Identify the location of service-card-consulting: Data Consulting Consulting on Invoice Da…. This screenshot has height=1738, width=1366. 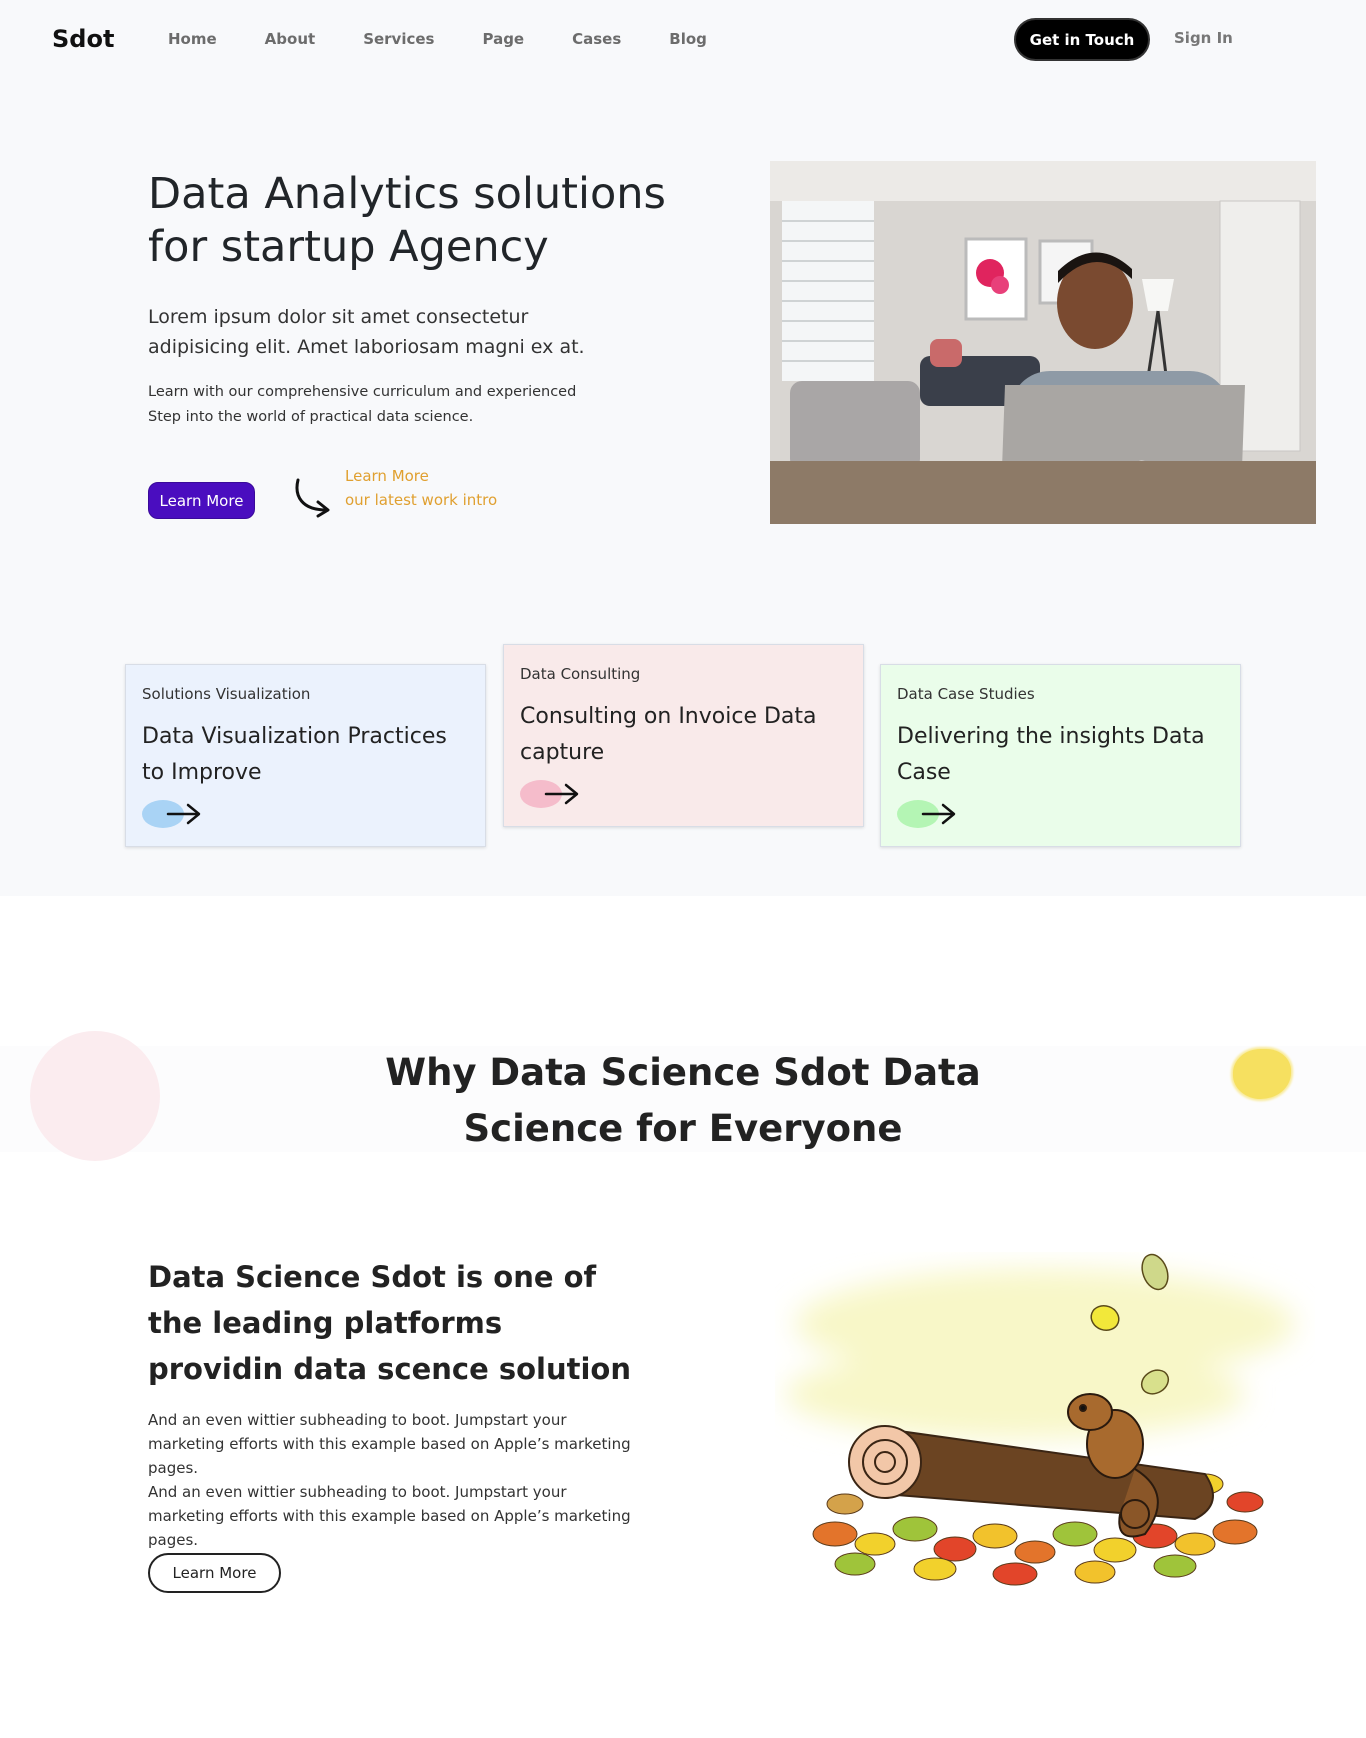
(683, 735).